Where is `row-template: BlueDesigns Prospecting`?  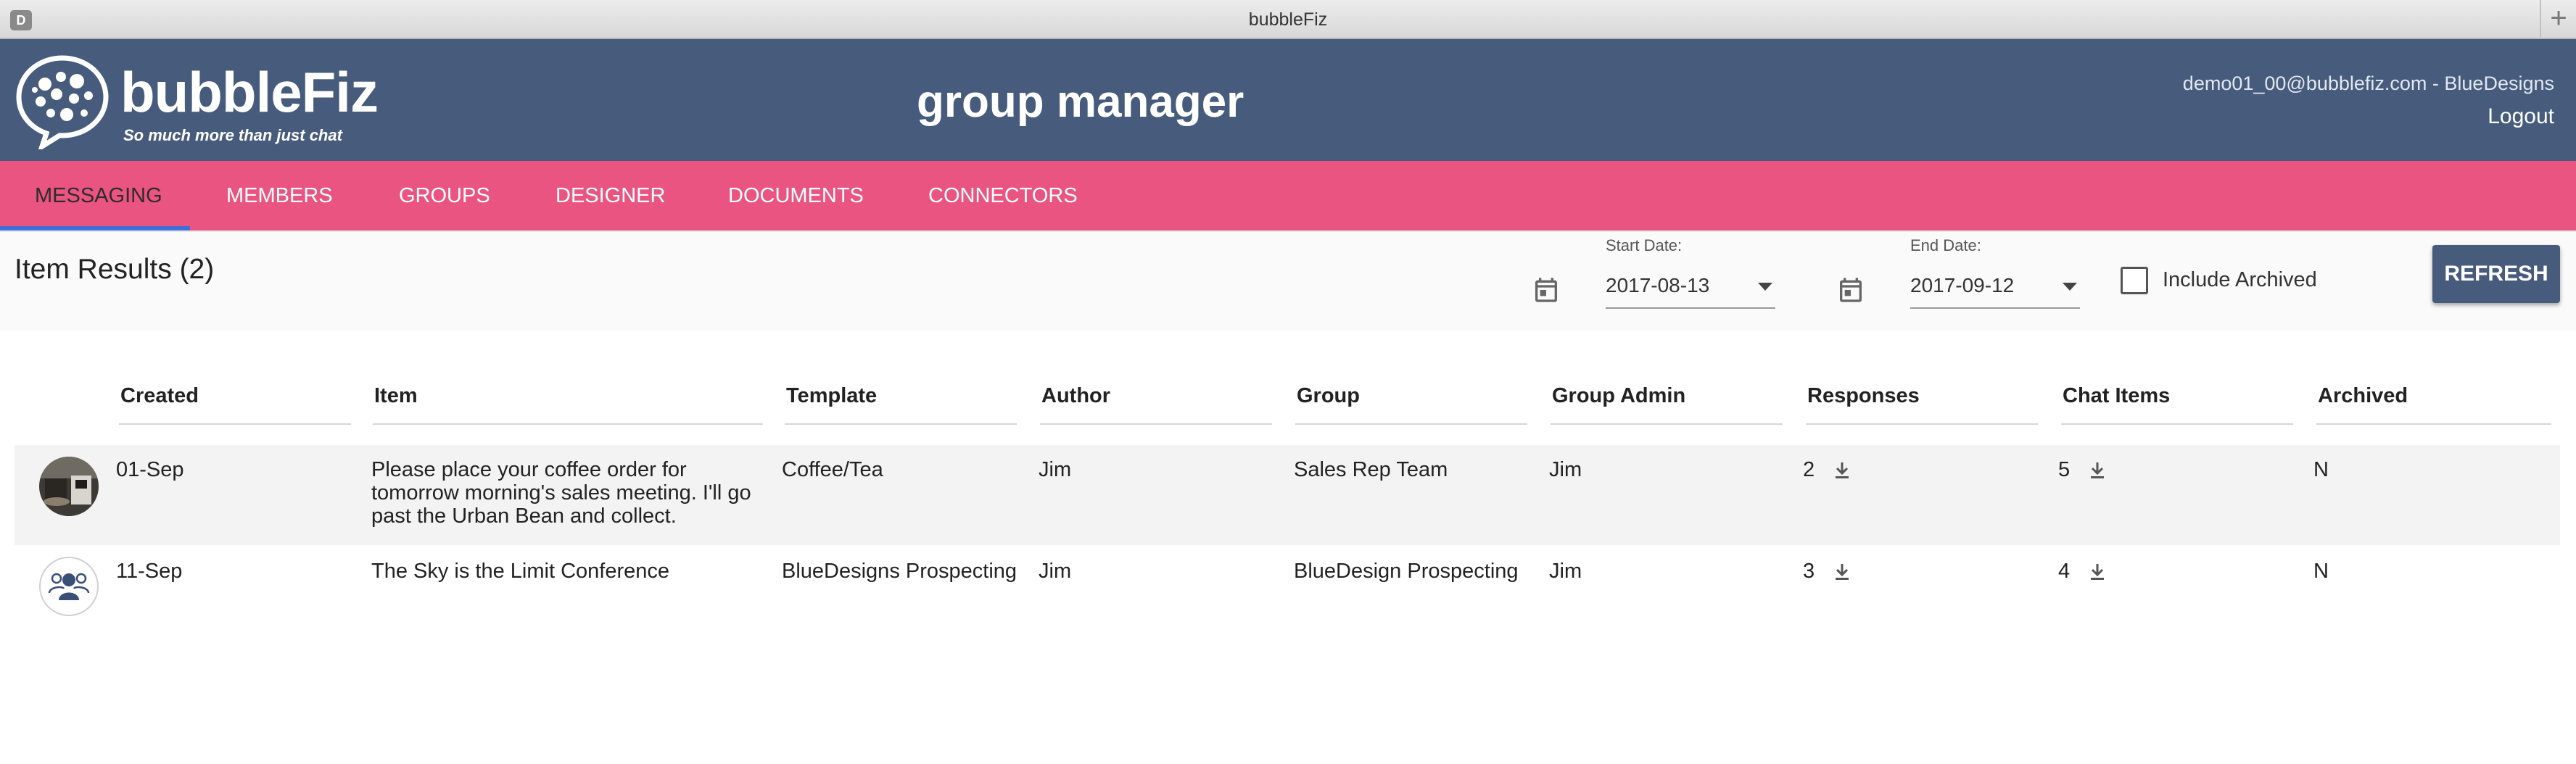 row-template: BlueDesigns Prospecting is located at coordinates (900, 571).